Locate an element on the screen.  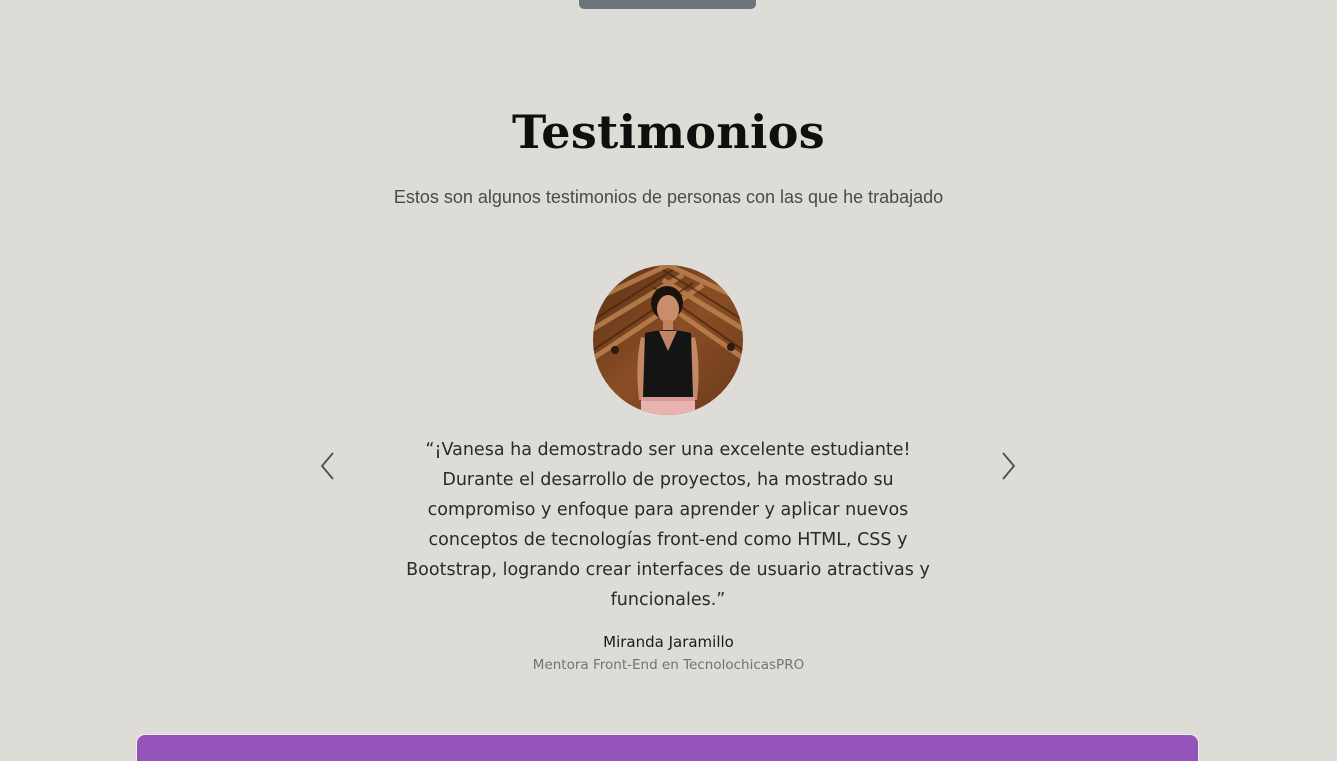
next-section-card is located at coordinates (667, 748).